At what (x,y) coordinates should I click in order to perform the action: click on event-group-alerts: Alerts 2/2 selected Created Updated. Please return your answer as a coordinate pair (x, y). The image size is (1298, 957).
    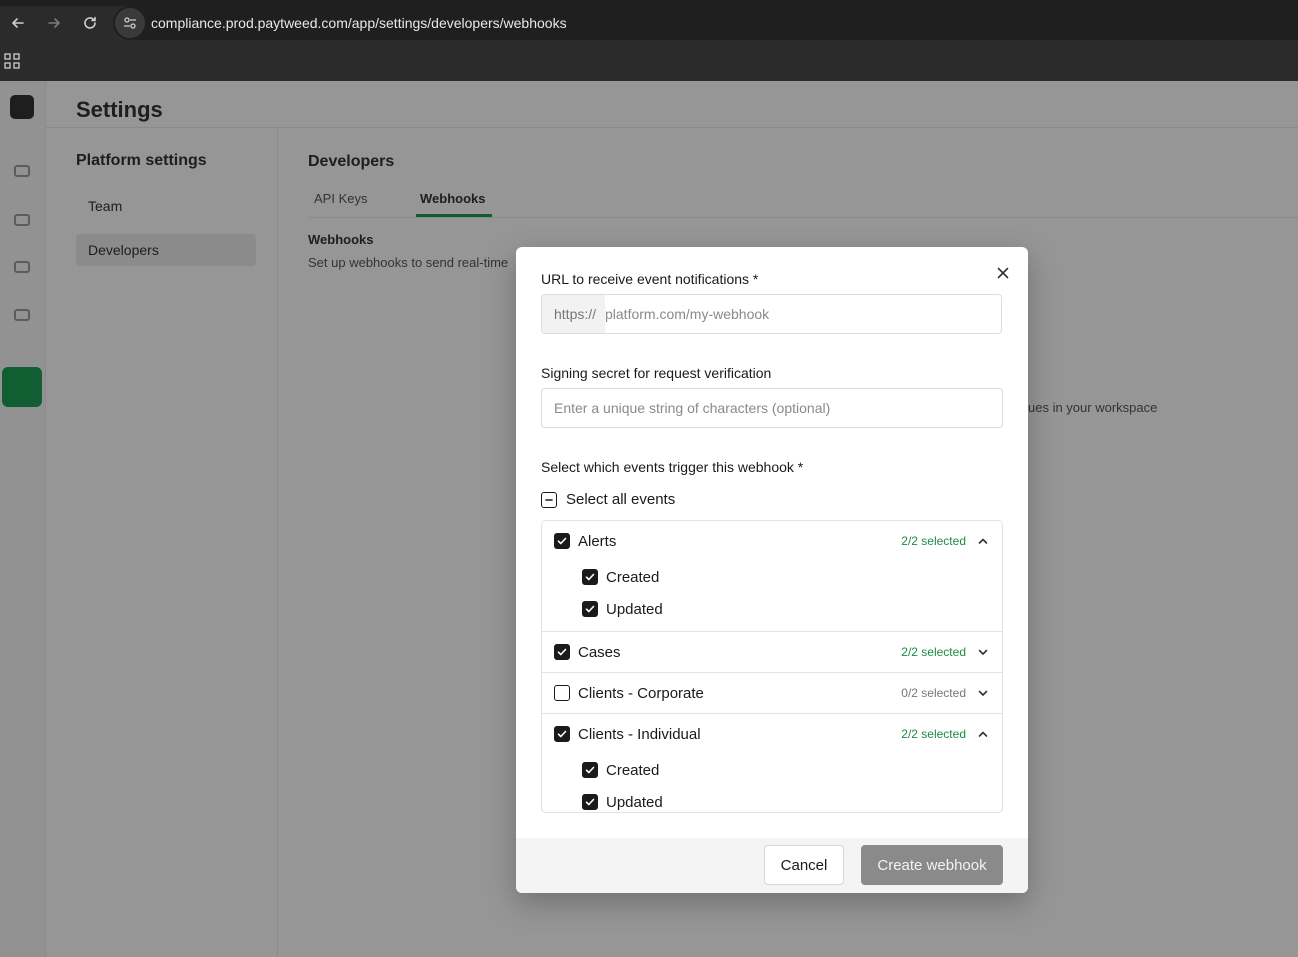
    Looking at the image, I should click on (772, 576).